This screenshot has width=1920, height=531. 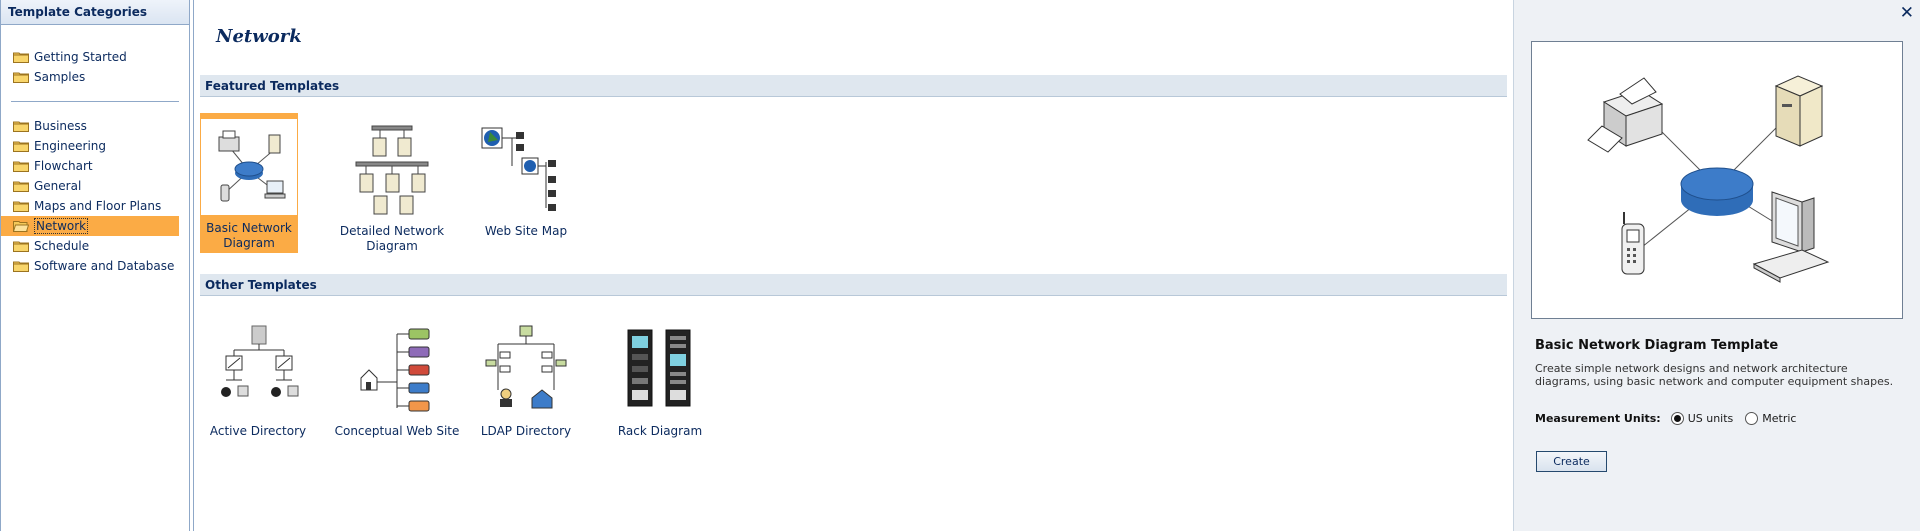 What do you see at coordinates (660, 431) in the screenshot?
I see `template-caption: Rack Diagram` at bounding box center [660, 431].